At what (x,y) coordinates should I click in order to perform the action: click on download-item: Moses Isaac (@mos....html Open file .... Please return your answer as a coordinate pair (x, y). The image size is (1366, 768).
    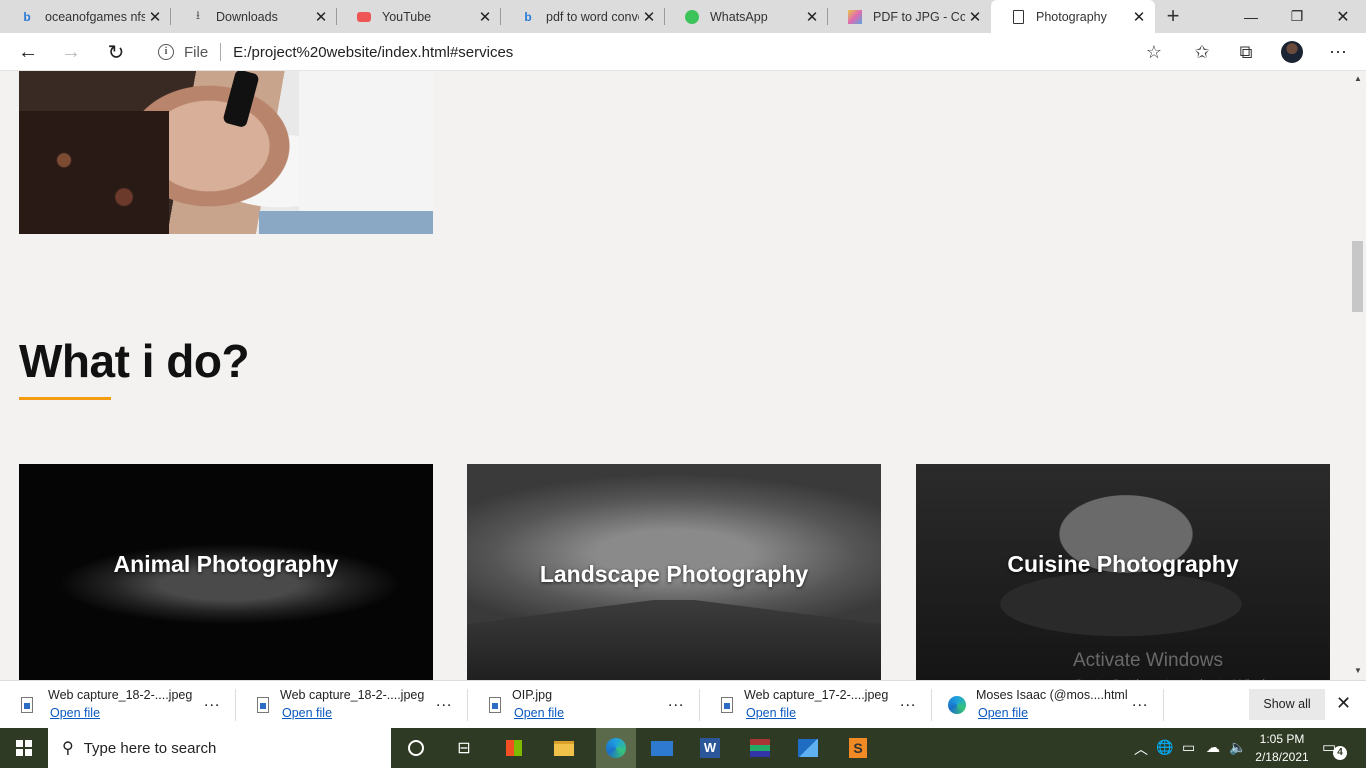
    Looking at the image, I should click on (1048, 705).